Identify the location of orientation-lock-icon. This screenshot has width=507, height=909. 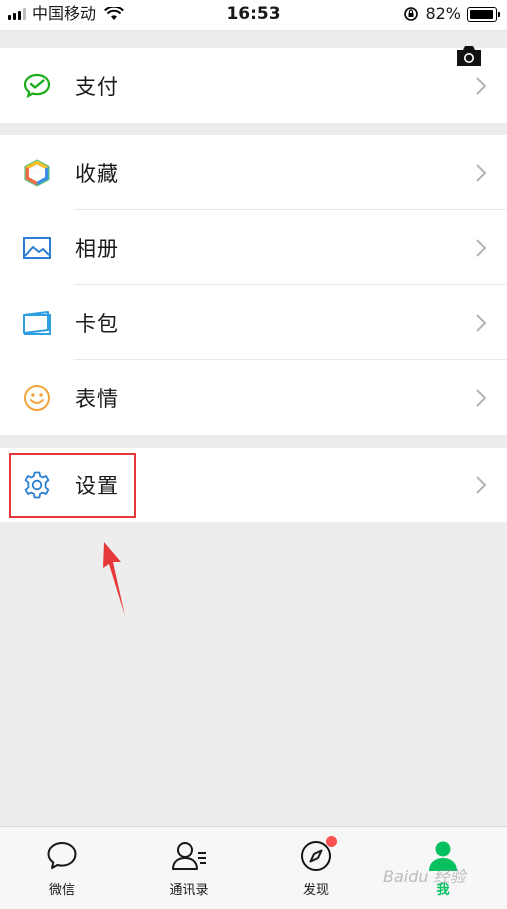
(411, 14).